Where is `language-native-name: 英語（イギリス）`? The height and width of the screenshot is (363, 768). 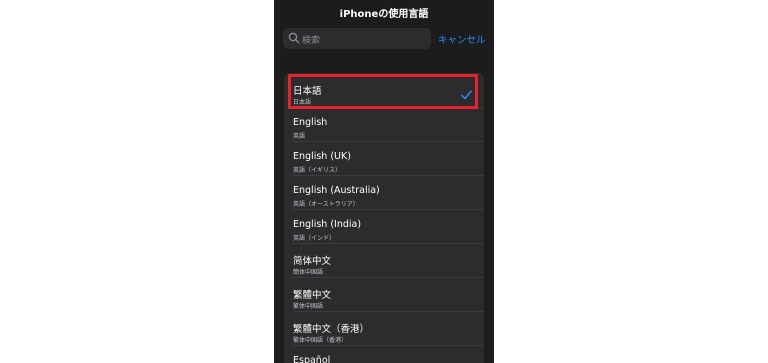
language-native-name: 英語（イギリス） is located at coordinates (317, 170).